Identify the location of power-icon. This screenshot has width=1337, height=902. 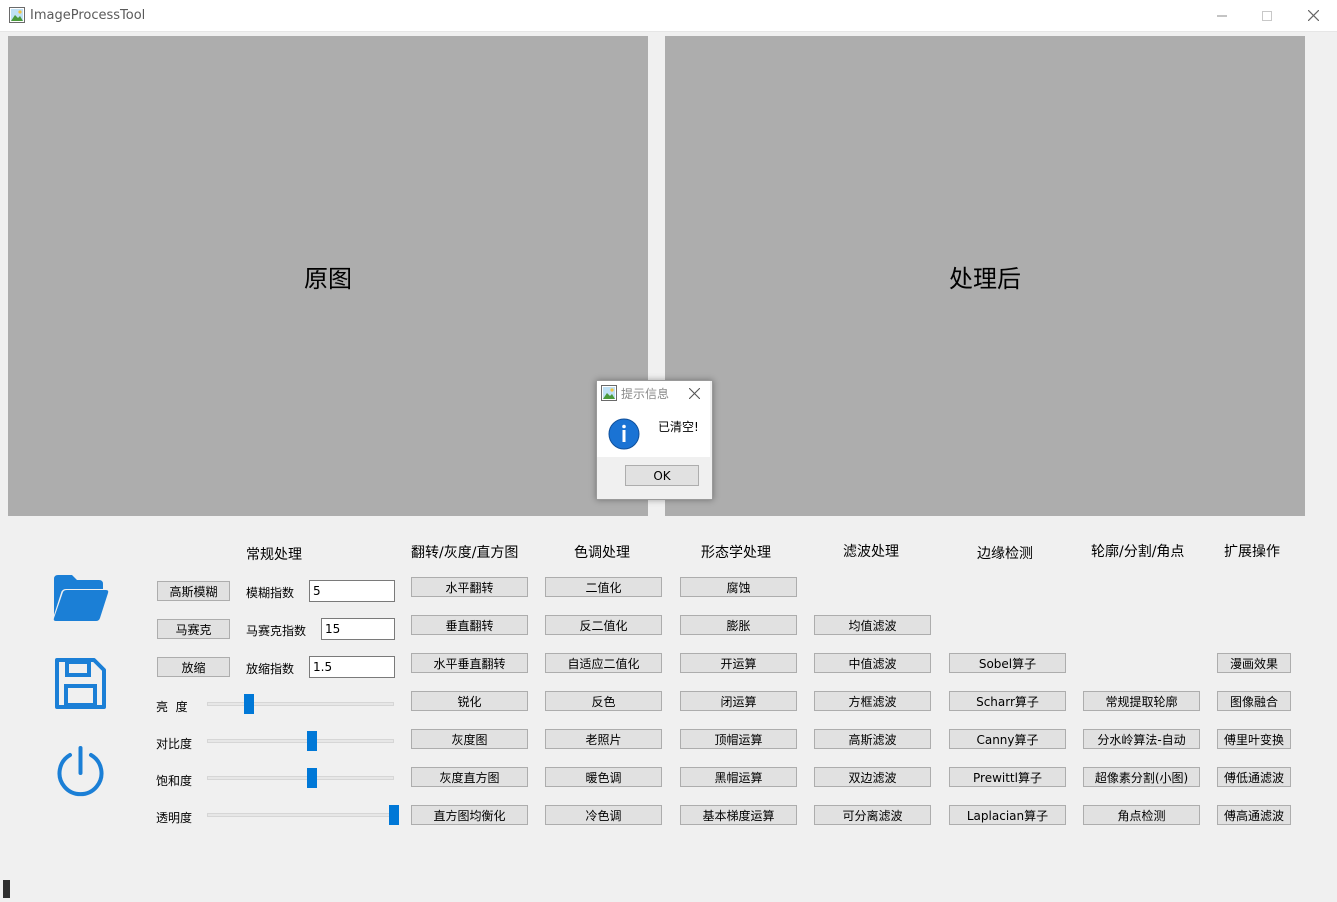
(80, 771).